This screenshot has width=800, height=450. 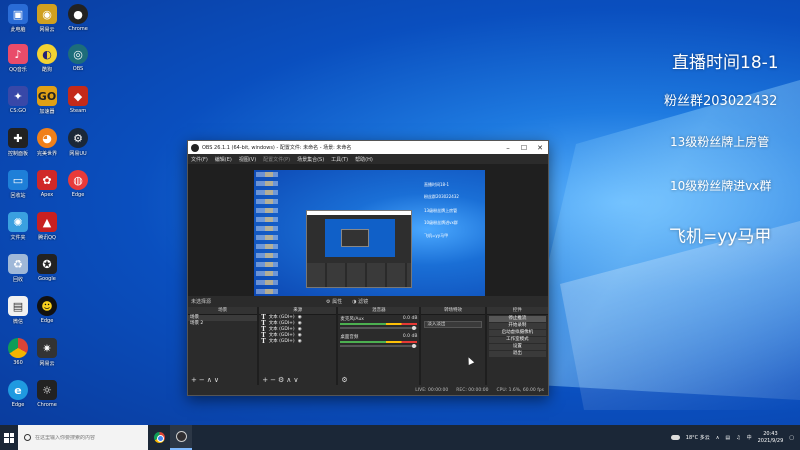 I want to click on controls-dock: 控件 停止推流 开始录制 启动虚拟摄像机 工作室模式 设置 退出, so click(x=517, y=346).